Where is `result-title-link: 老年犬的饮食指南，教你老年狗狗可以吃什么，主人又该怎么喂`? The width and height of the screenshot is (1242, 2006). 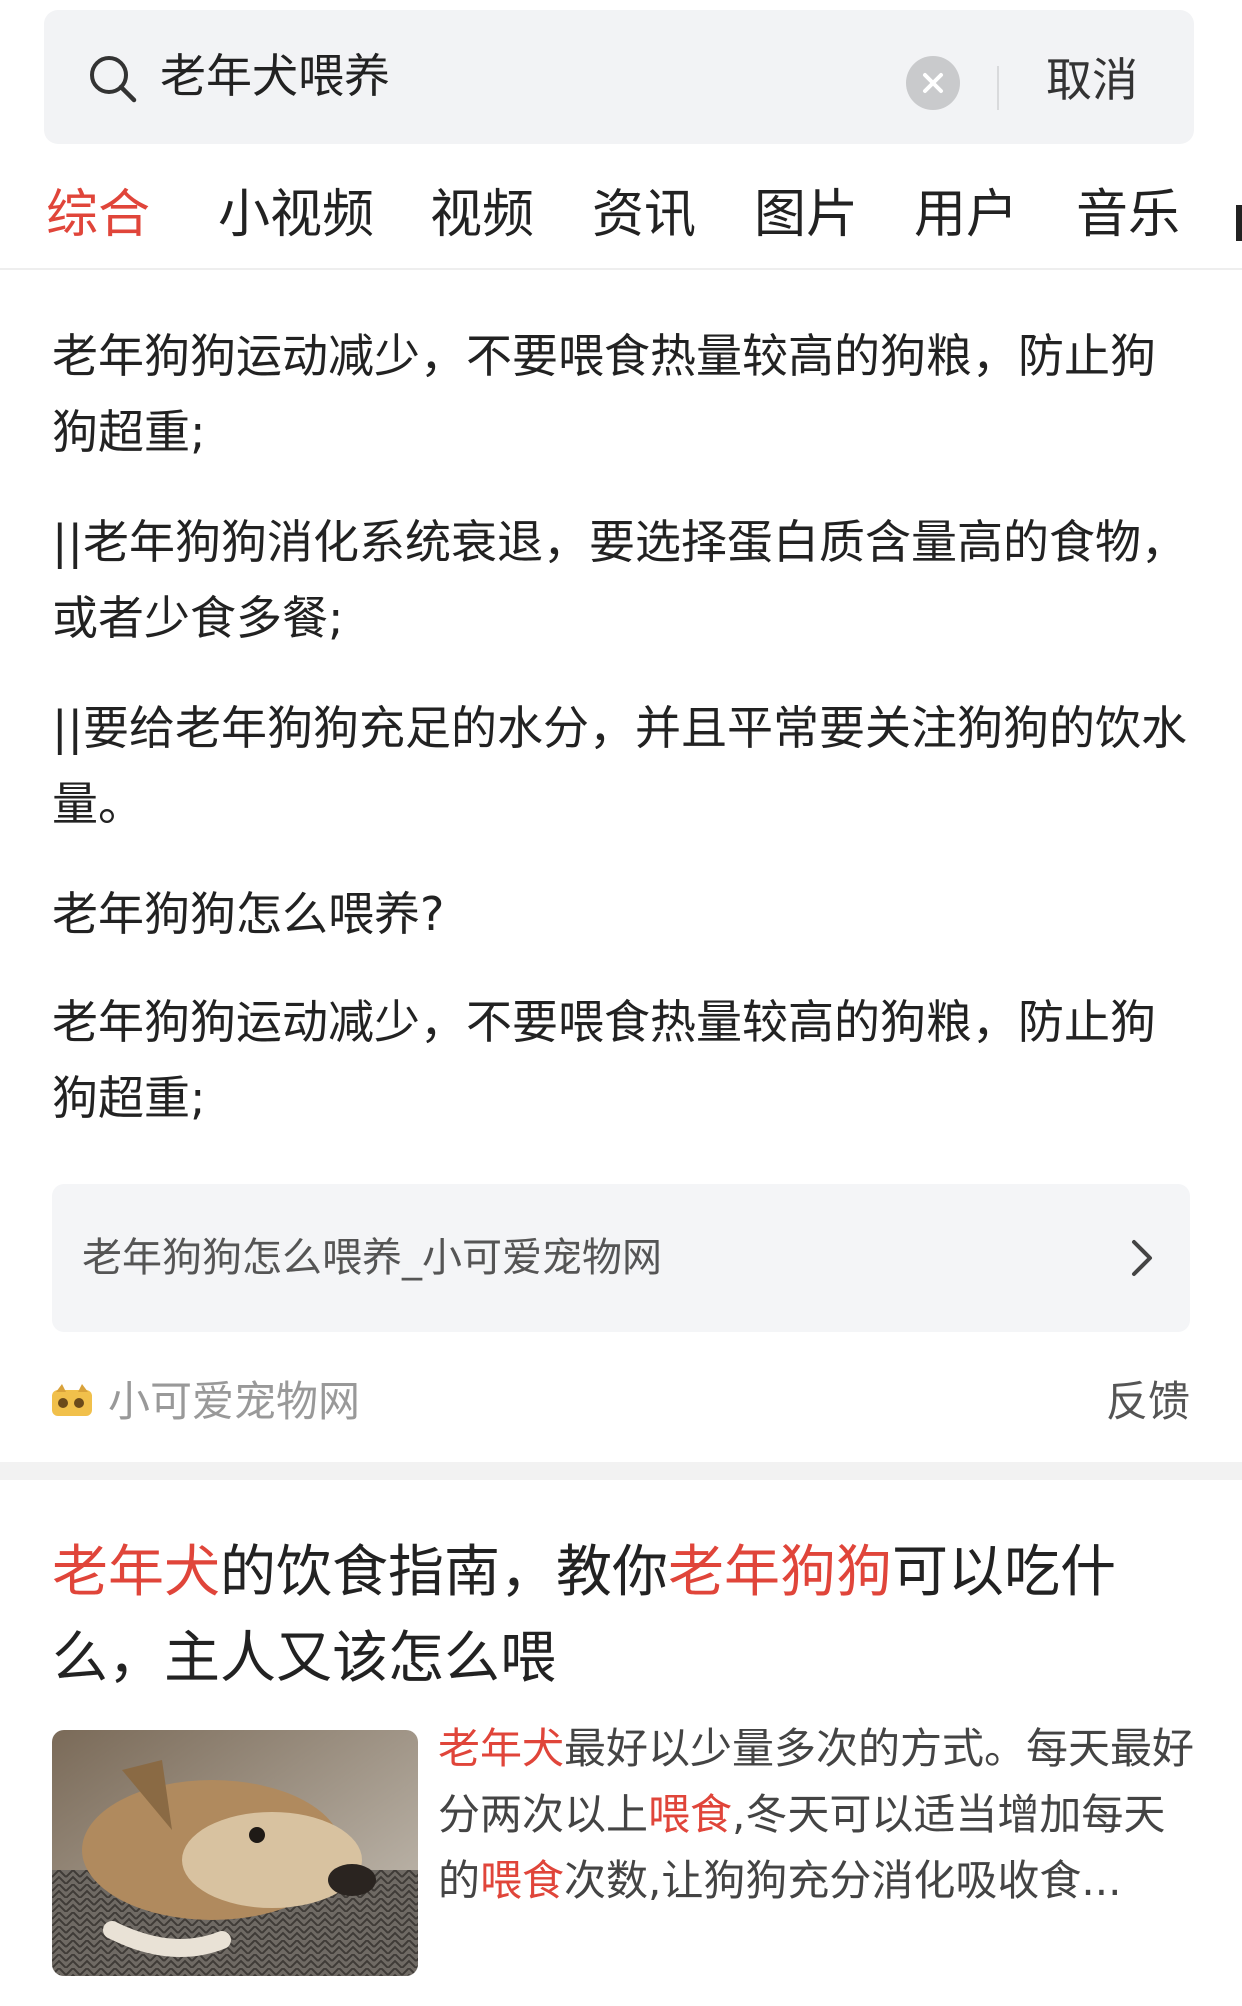
result-title-link: 老年犬的饮食指南，教你老年狗狗可以吃什么，主人又该怎么喂 is located at coordinates (622, 1616).